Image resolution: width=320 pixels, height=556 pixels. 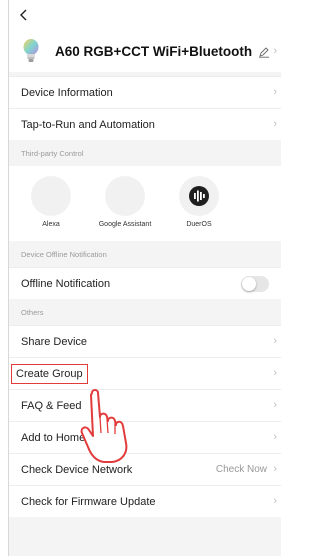 What do you see at coordinates (51, 196) in the screenshot?
I see `alexa-icon` at bounding box center [51, 196].